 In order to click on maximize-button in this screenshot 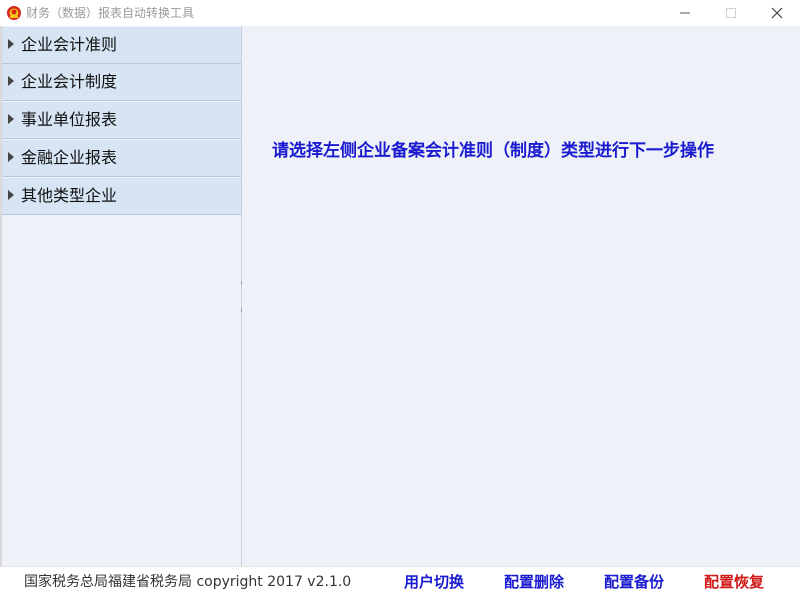, I will do `click(731, 13)`.